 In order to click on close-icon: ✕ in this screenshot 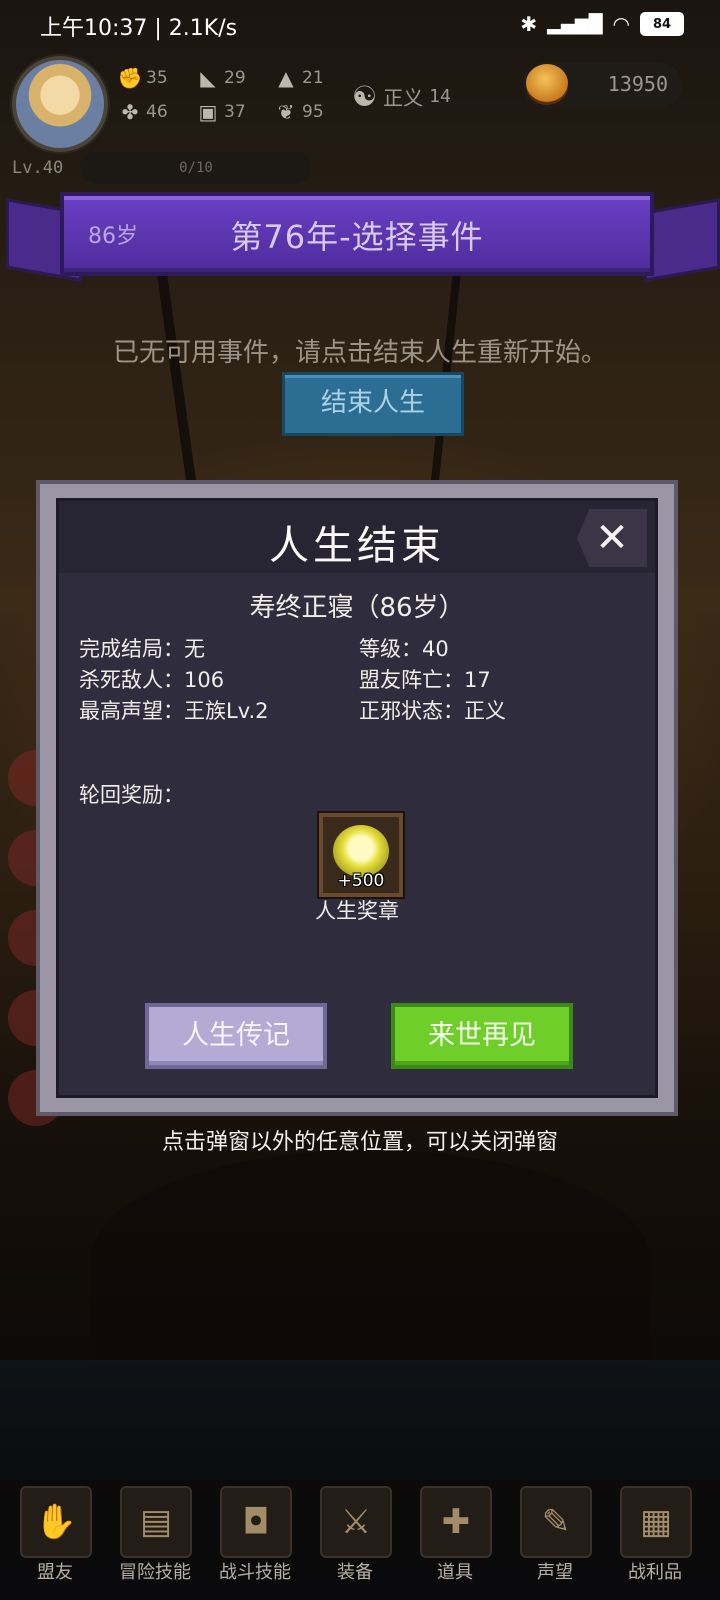, I will do `click(612, 538)`.